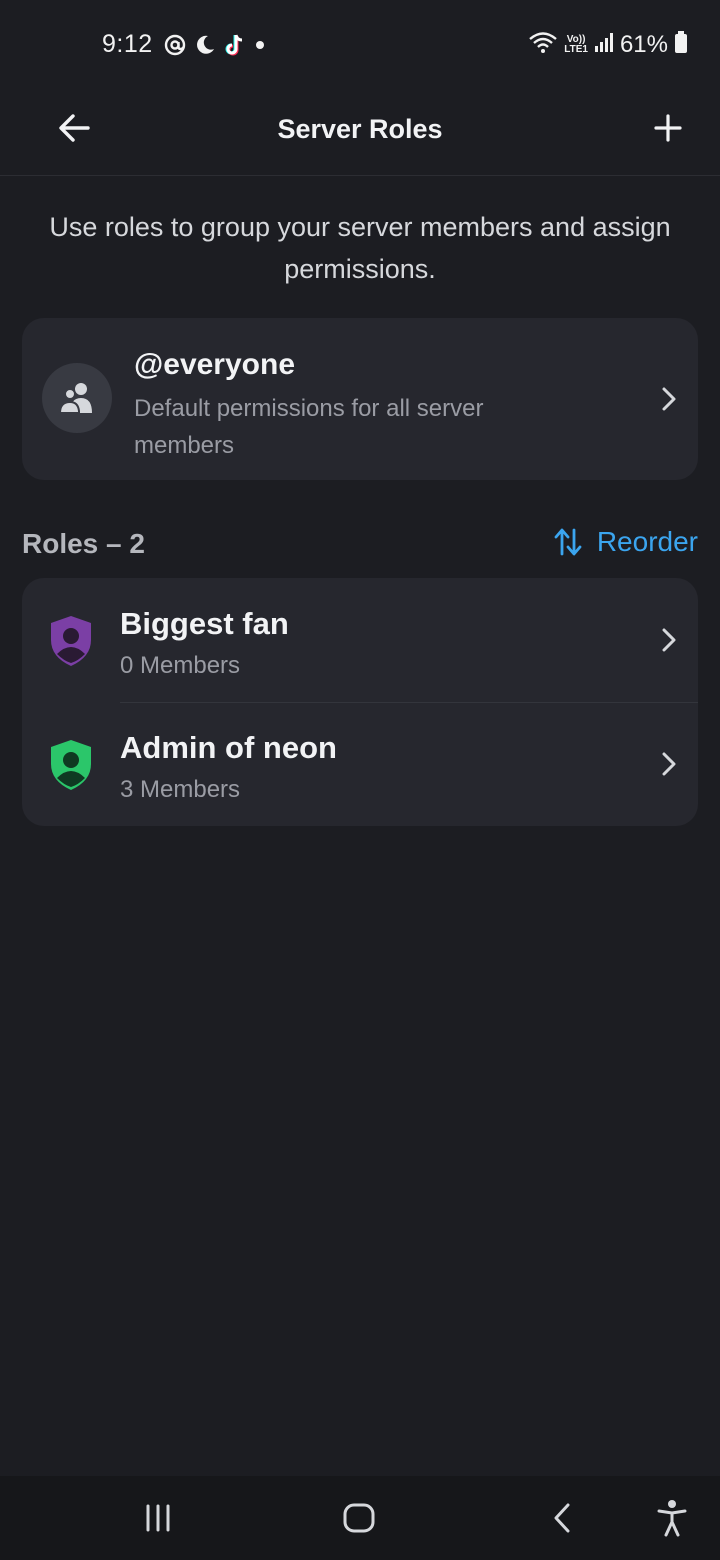 The height and width of the screenshot is (1560, 720). I want to click on everyone-avatar, so click(77, 398).